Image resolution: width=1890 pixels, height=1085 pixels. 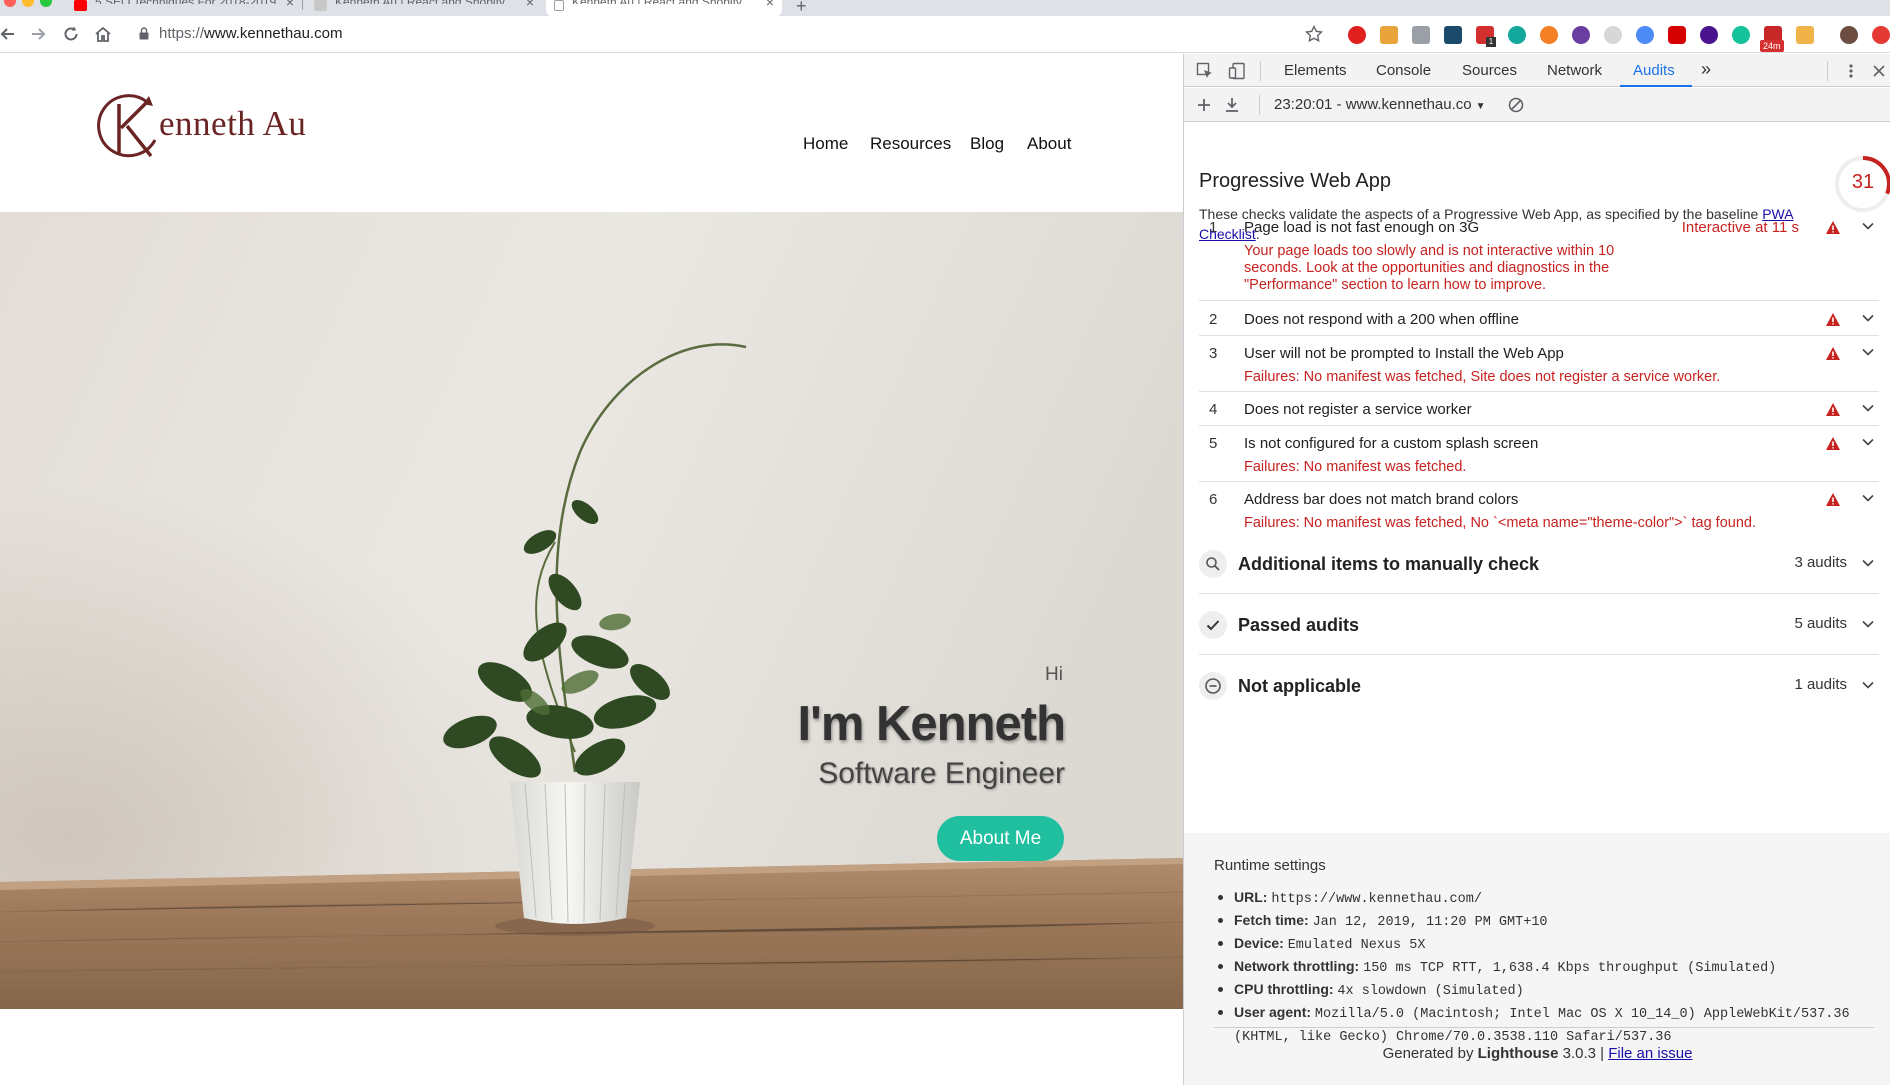 What do you see at coordinates (1574, 70) in the screenshot?
I see `tab-network: Network` at bounding box center [1574, 70].